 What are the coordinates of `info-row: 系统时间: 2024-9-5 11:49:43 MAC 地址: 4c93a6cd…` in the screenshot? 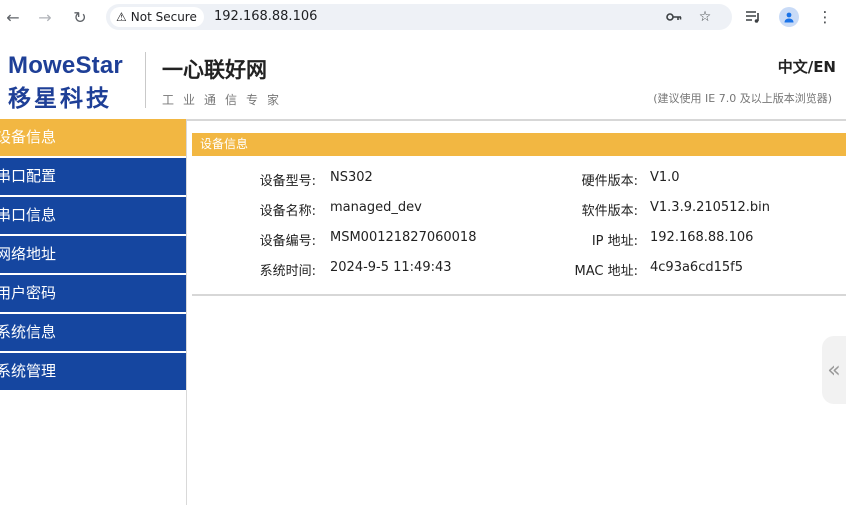 It's located at (519, 275).